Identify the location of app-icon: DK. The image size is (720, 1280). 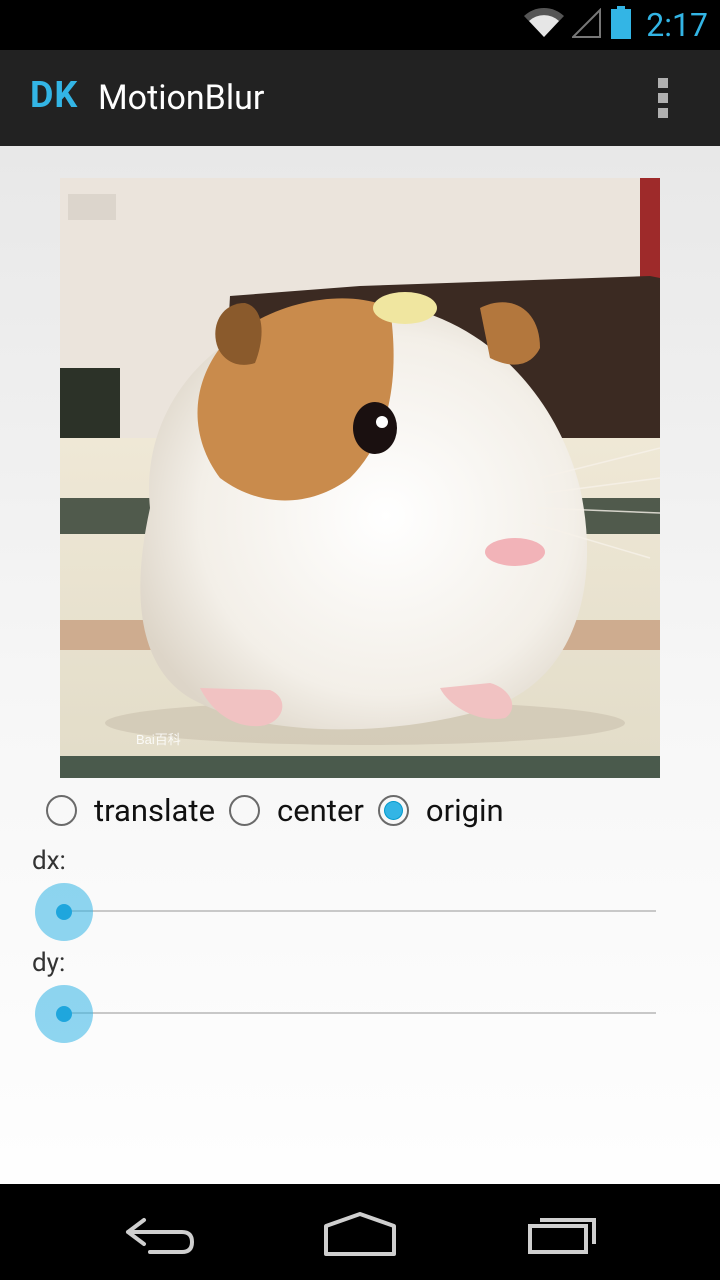
(54, 95).